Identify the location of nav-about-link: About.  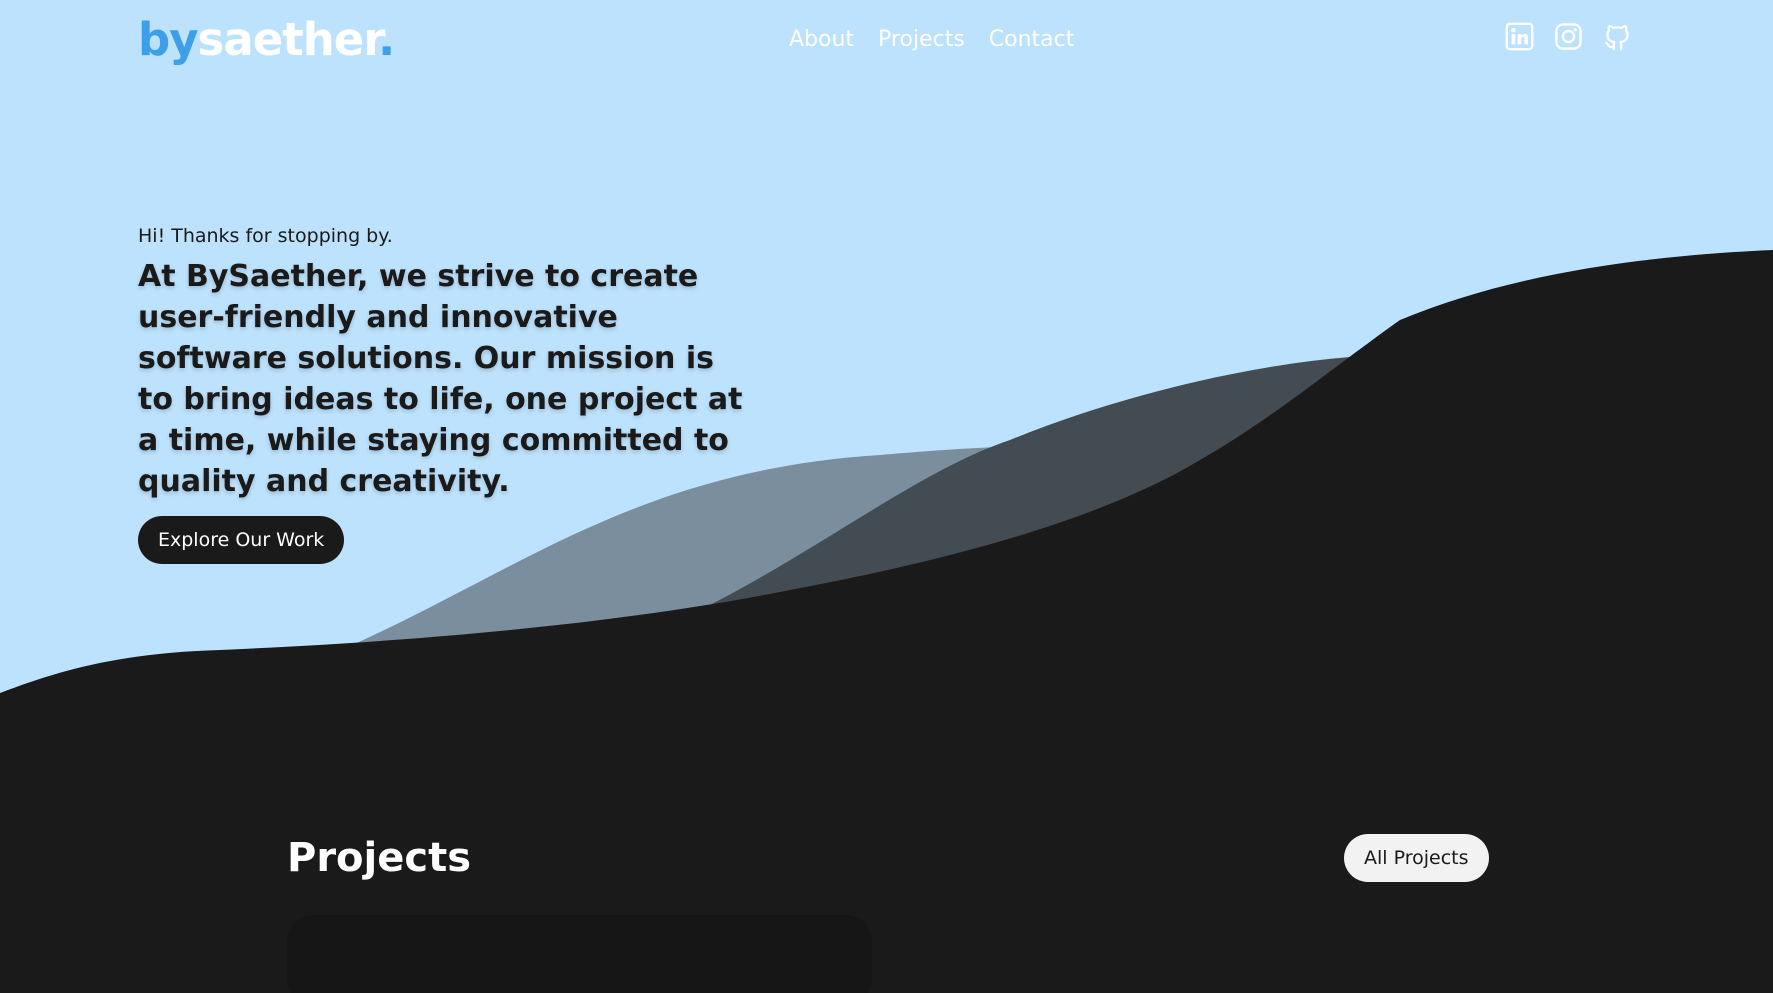
(821, 40).